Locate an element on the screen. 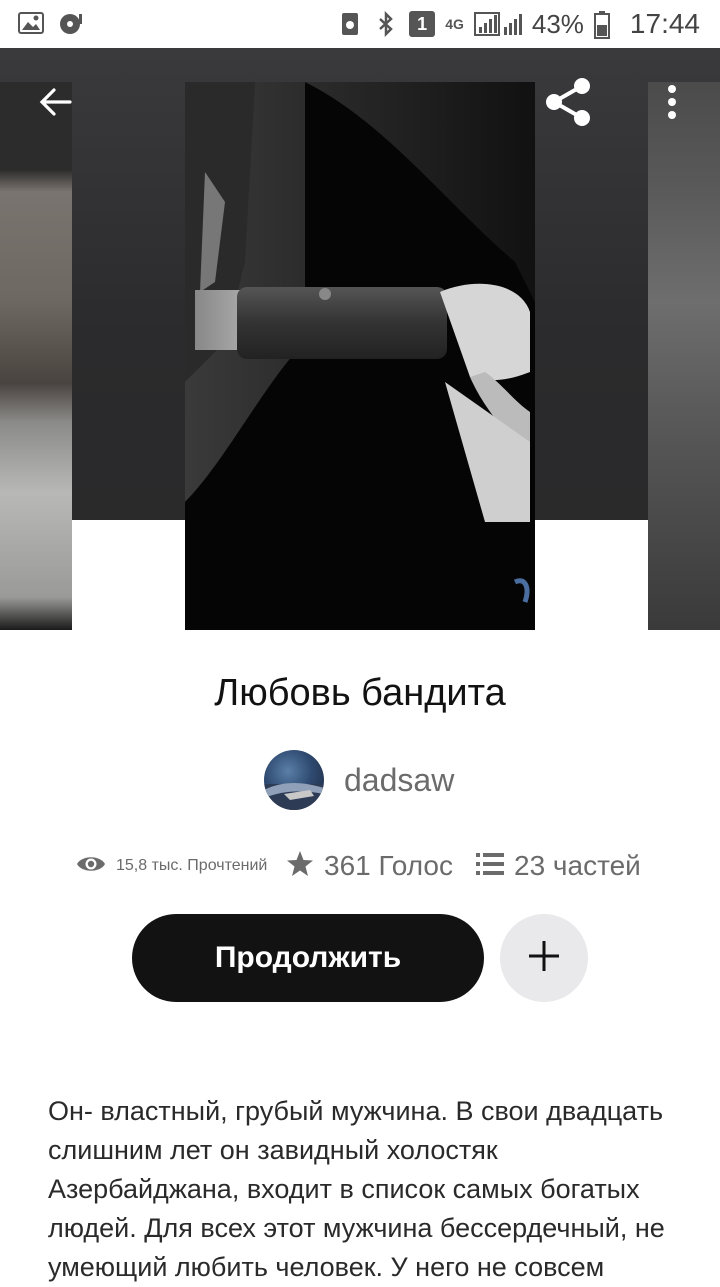 This screenshot has width=720, height=1287. share-icon is located at coordinates (568, 104).